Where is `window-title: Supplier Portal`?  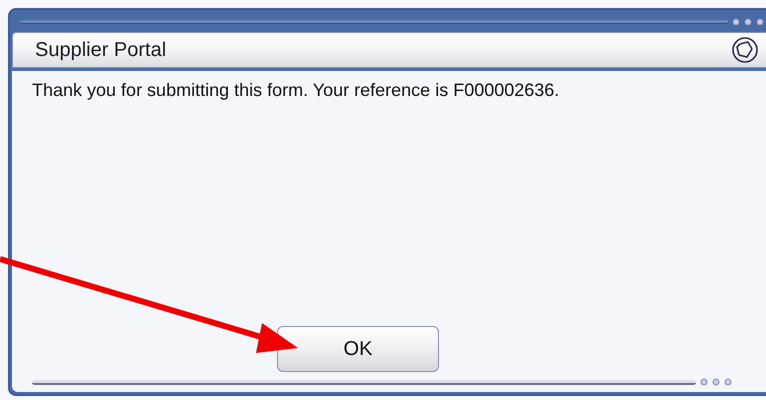 window-title: Supplier Portal is located at coordinates (100, 50).